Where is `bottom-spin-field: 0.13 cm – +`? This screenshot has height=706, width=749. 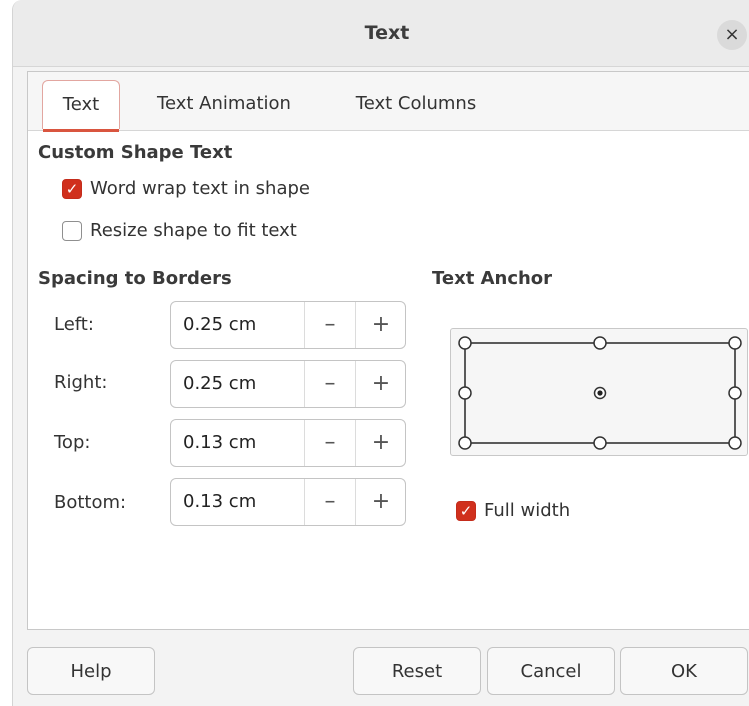
bottom-spin-field: 0.13 cm – + is located at coordinates (288, 502).